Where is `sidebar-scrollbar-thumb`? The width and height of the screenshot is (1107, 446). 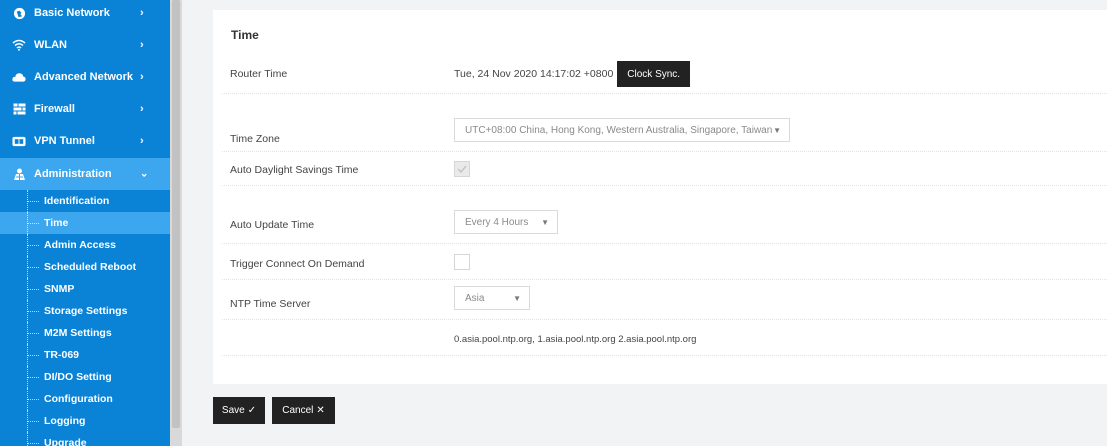
sidebar-scrollbar-thumb is located at coordinates (176, 214).